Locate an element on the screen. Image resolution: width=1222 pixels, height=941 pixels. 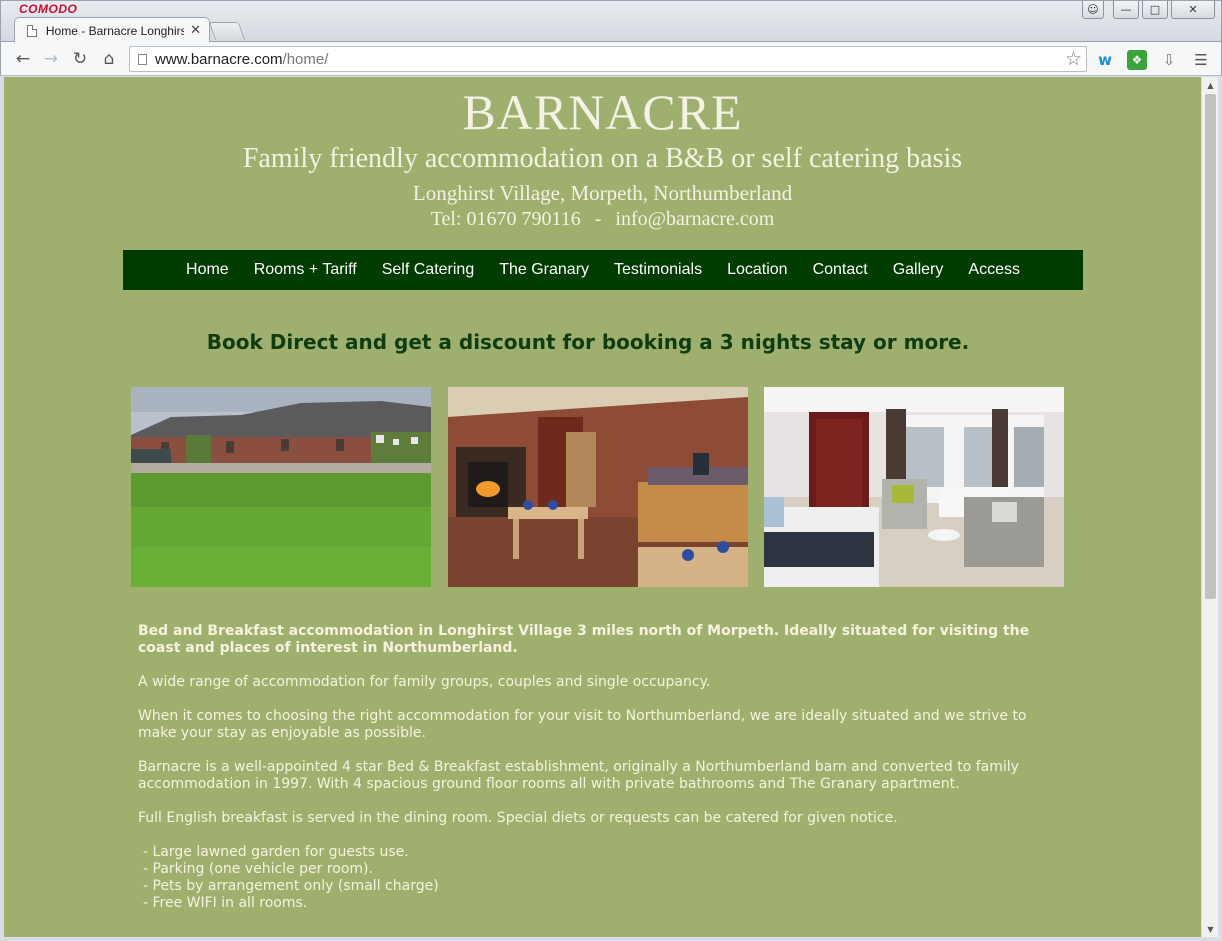
home-icon: ⌂ is located at coordinates (109, 59).